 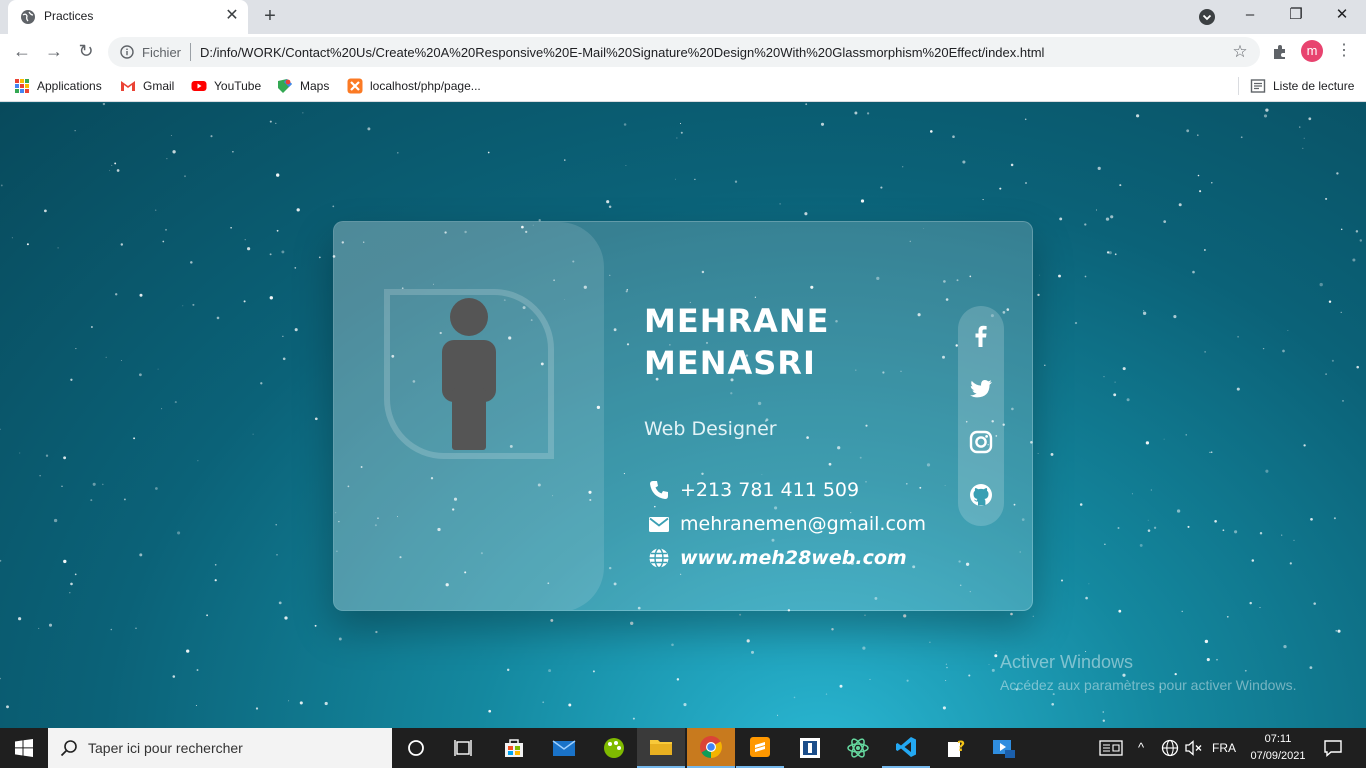 What do you see at coordinates (220, 748) in the screenshot?
I see `taskbar-search-box: Taper ici pour rechercher` at bounding box center [220, 748].